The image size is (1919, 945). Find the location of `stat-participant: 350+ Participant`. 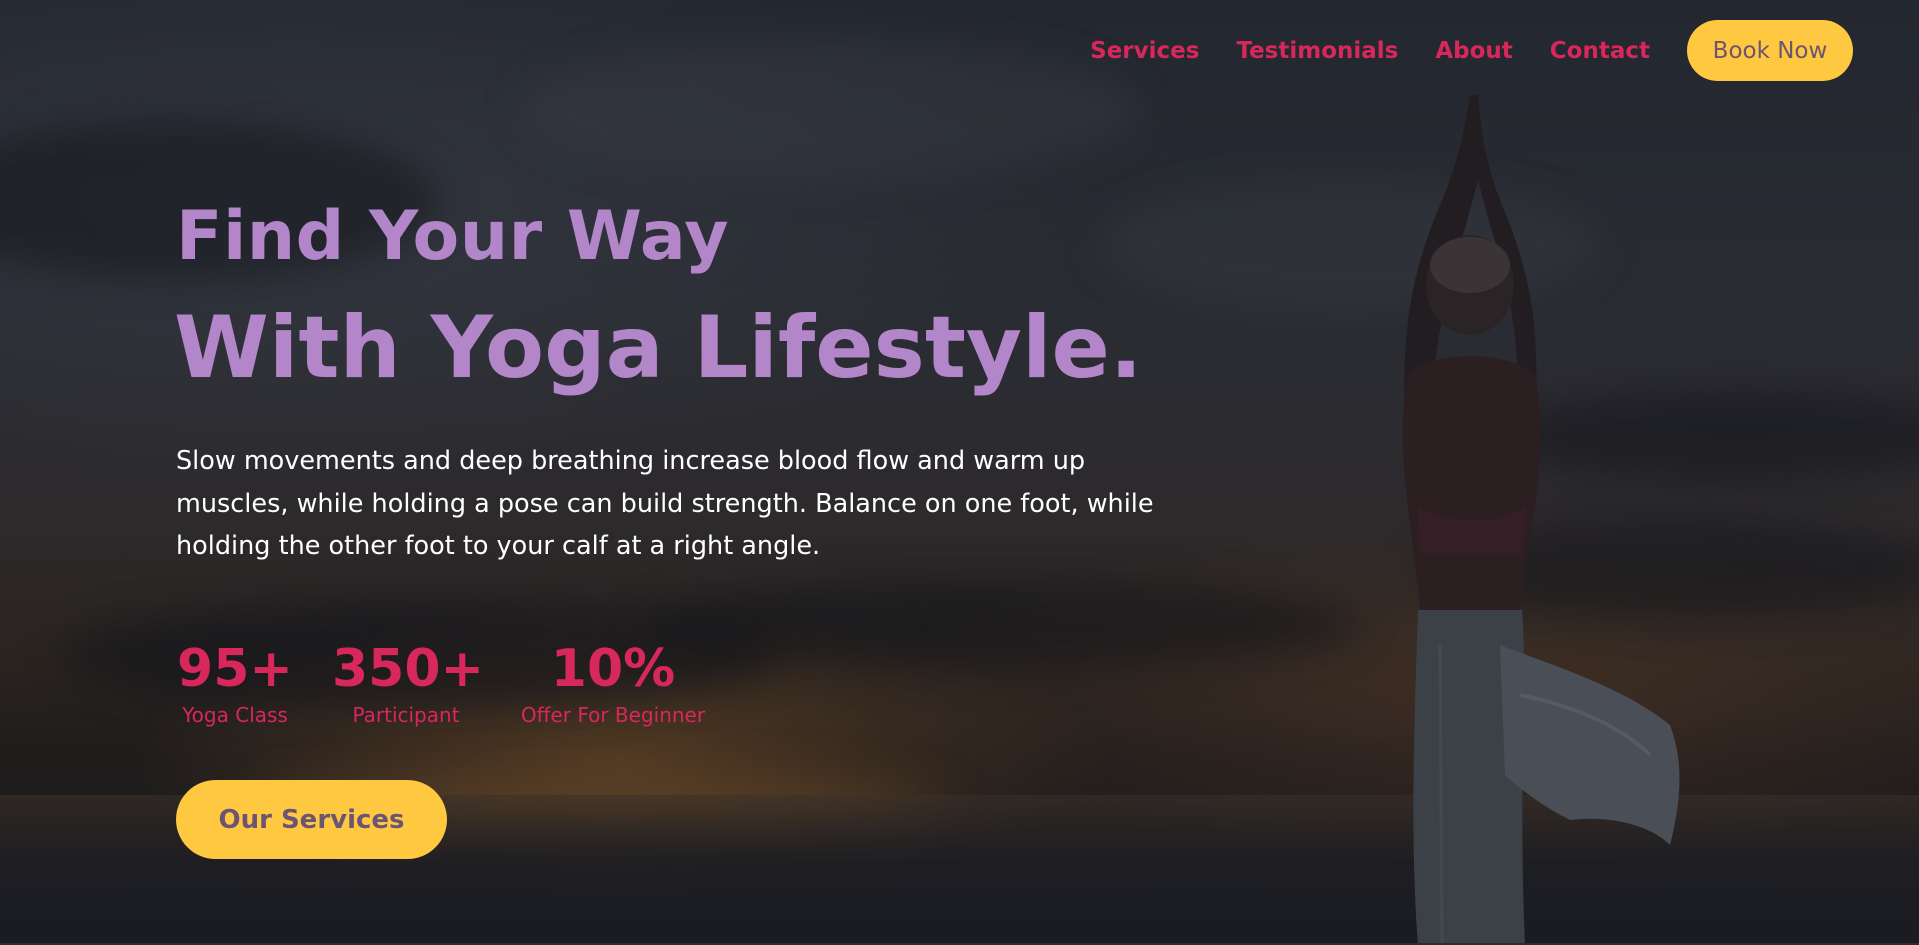

stat-participant: 350+ Participant is located at coordinates (408, 682).